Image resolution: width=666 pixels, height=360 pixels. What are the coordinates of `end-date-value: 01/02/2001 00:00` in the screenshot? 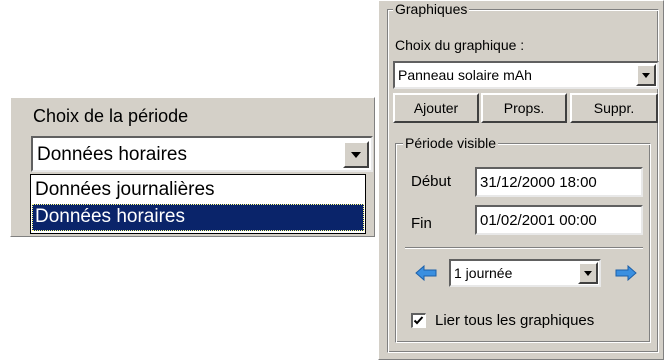 It's located at (538, 220).